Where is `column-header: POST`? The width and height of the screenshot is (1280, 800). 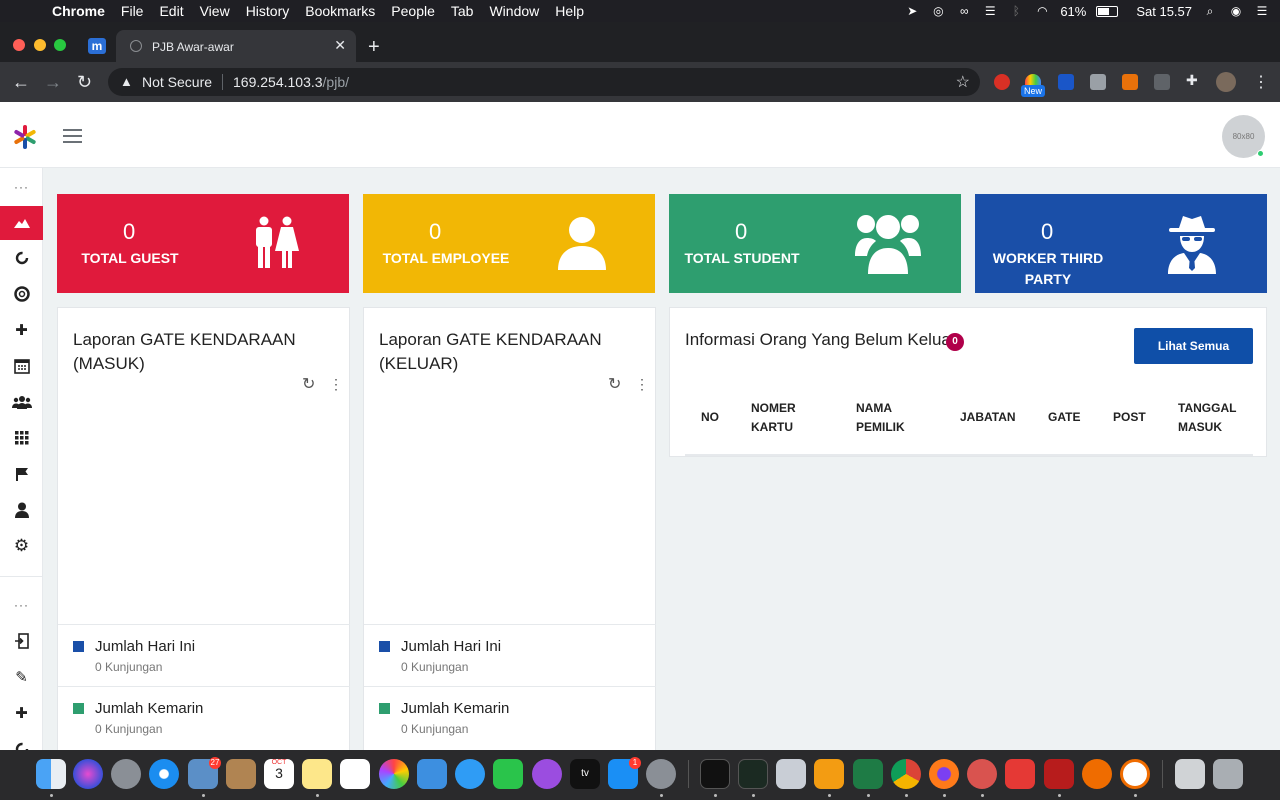 column-header: POST is located at coordinates (1129, 417).